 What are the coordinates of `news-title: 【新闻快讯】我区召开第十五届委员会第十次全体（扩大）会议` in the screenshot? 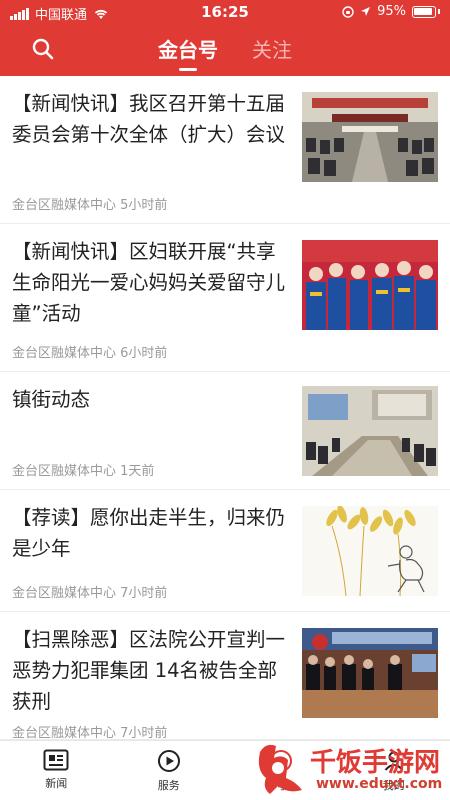 It's located at (149, 119).